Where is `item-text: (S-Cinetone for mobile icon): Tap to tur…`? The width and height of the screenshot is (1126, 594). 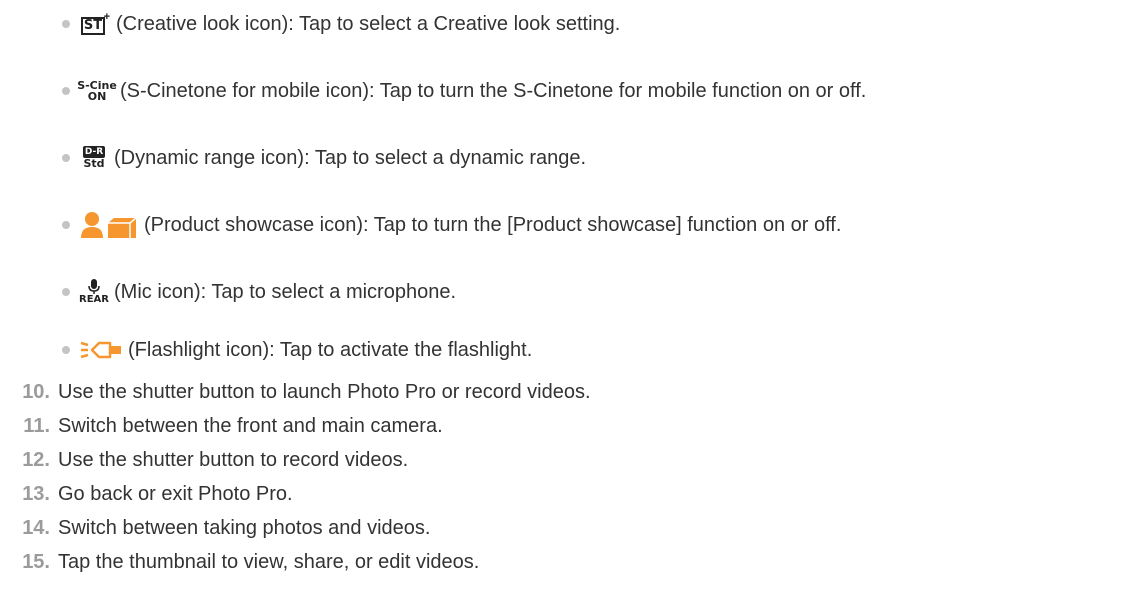 item-text: (S-Cinetone for mobile icon): Tap to tur… is located at coordinates (493, 90).